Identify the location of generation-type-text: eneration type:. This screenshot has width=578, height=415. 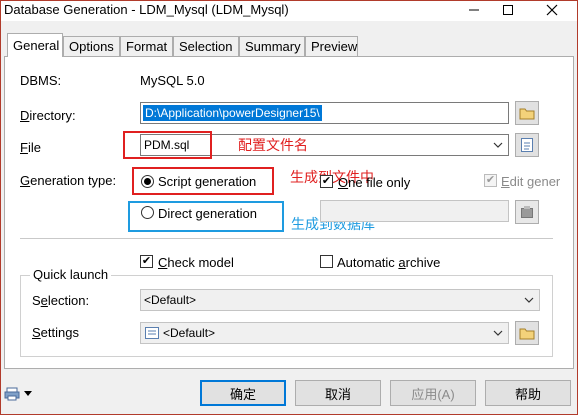
(73, 180).